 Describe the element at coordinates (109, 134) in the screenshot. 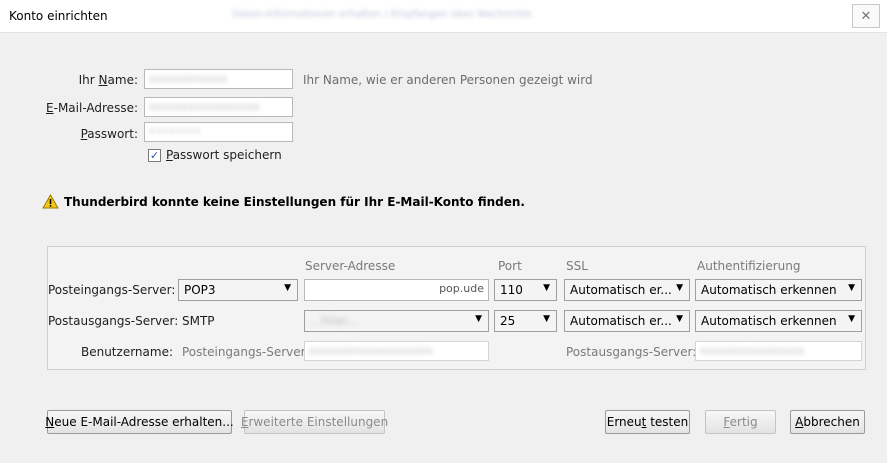

I see `password-label: Passwort:` at that location.